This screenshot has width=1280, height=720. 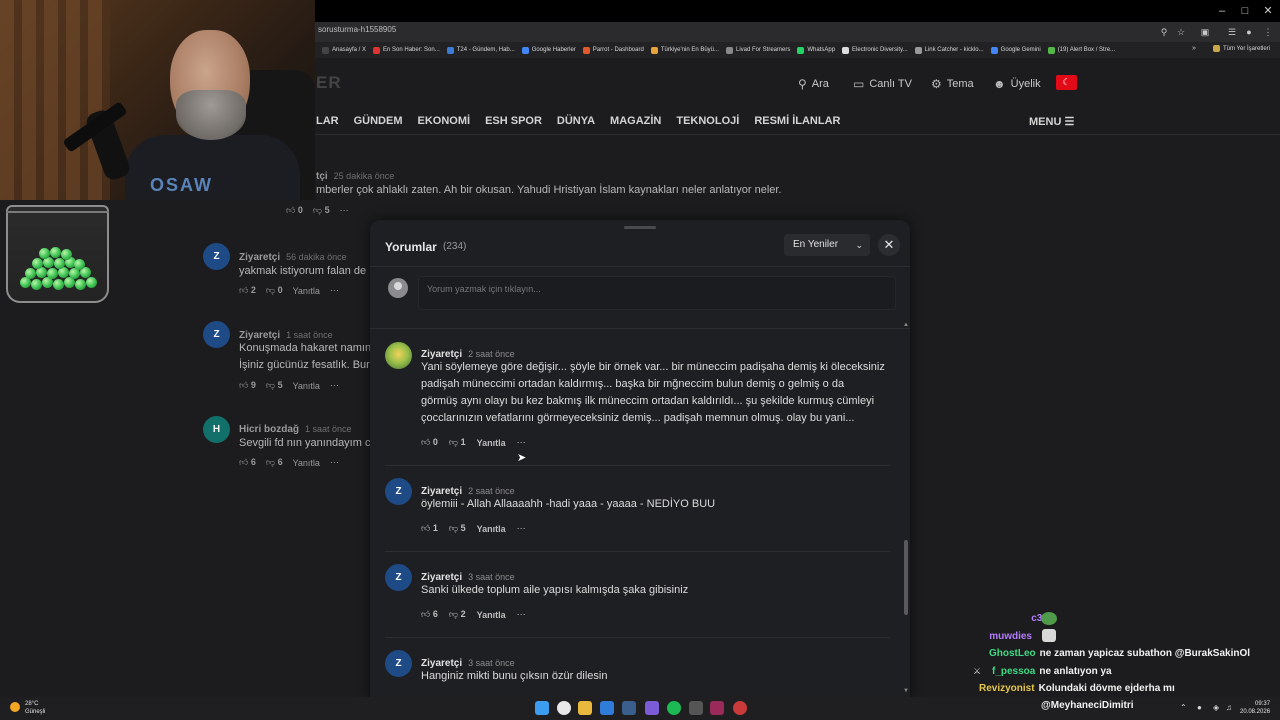 What do you see at coordinates (889, 245) in the screenshot?
I see `close-icon: ✕` at bounding box center [889, 245].